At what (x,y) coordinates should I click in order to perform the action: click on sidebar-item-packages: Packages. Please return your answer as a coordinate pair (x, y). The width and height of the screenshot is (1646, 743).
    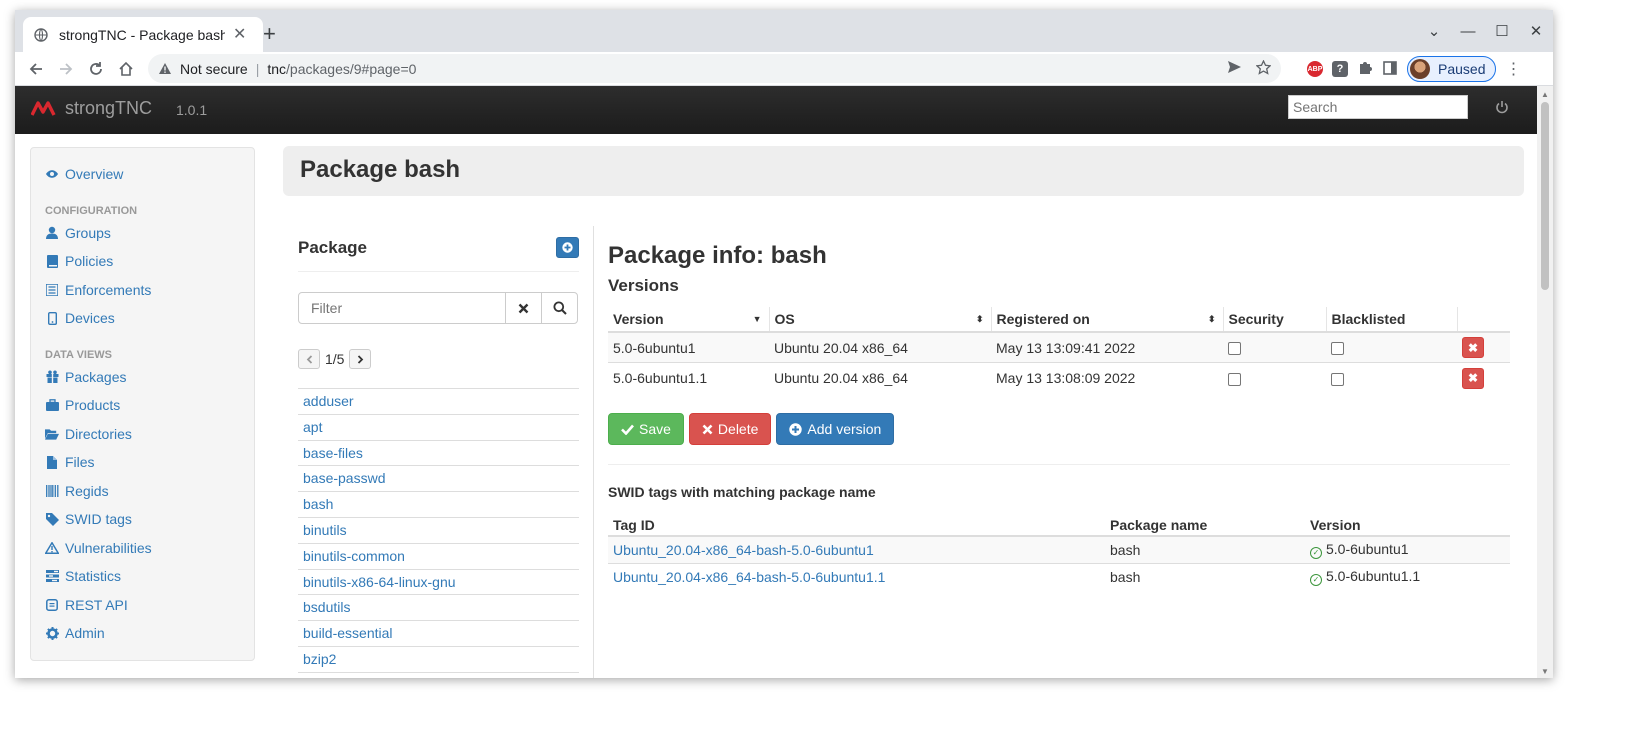
    Looking at the image, I should click on (142, 377).